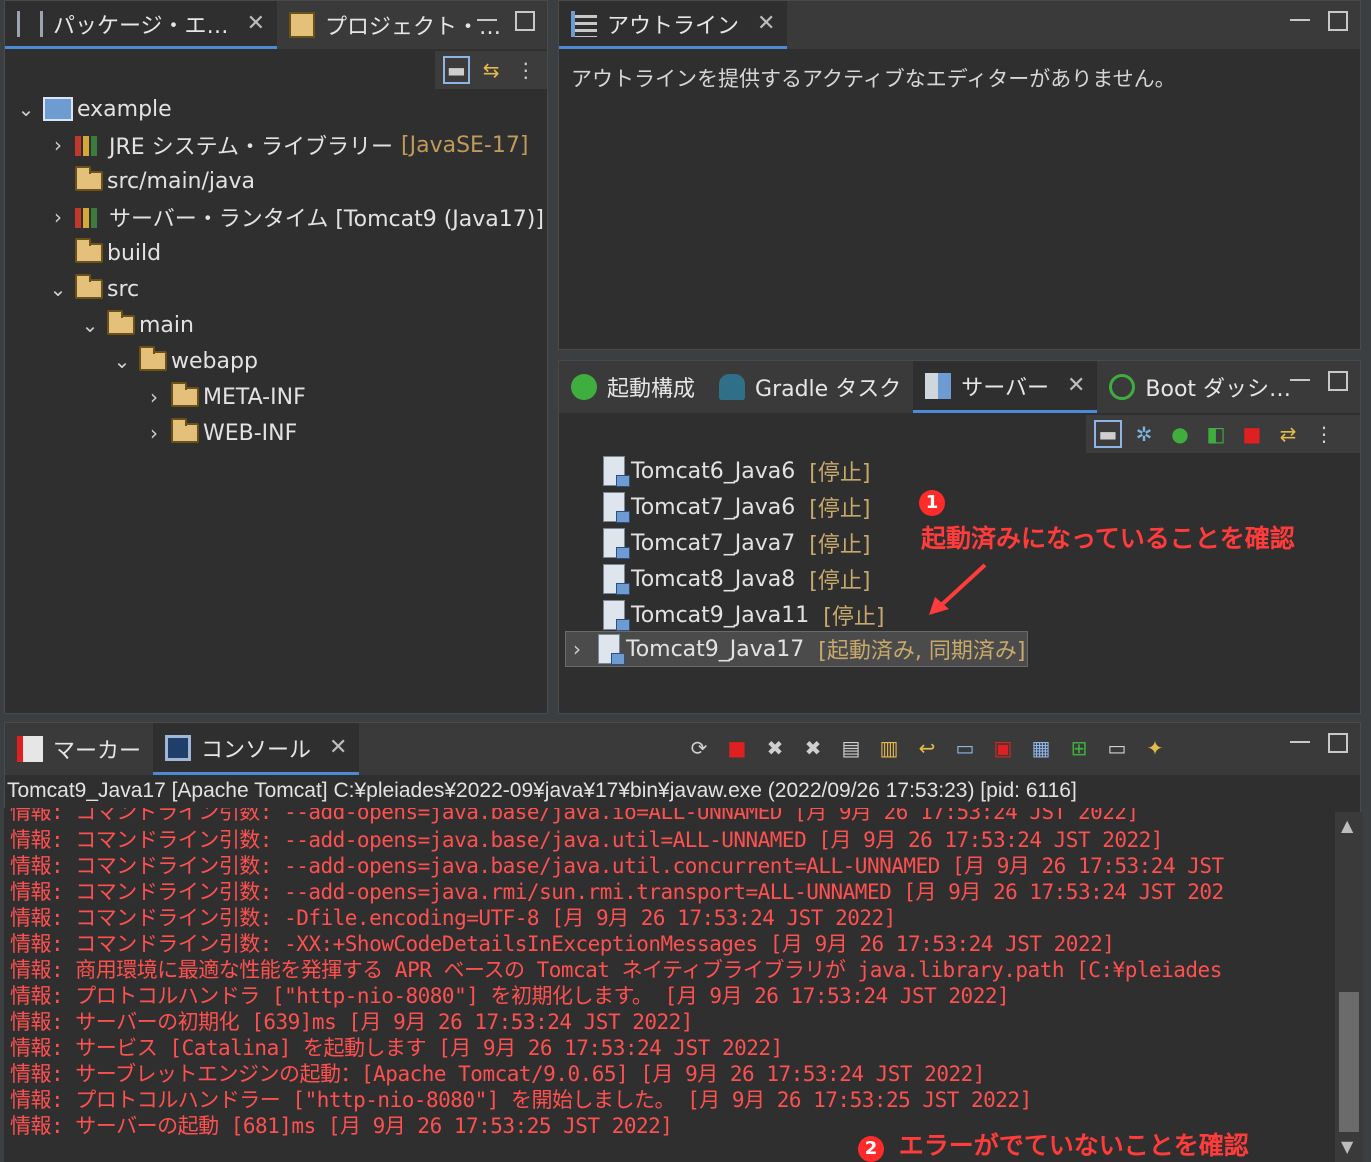  What do you see at coordinates (616, 471) in the screenshot?
I see `server-icon` at bounding box center [616, 471].